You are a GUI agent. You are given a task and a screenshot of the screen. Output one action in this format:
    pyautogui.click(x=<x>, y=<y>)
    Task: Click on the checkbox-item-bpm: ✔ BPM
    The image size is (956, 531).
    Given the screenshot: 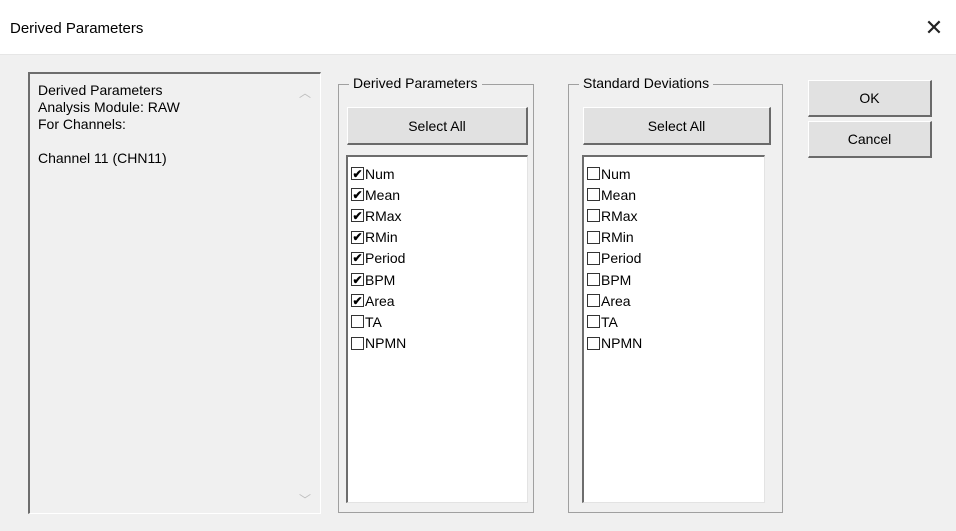 What is the action you would take?
    pyautogui.click(x=437, y=279)
    